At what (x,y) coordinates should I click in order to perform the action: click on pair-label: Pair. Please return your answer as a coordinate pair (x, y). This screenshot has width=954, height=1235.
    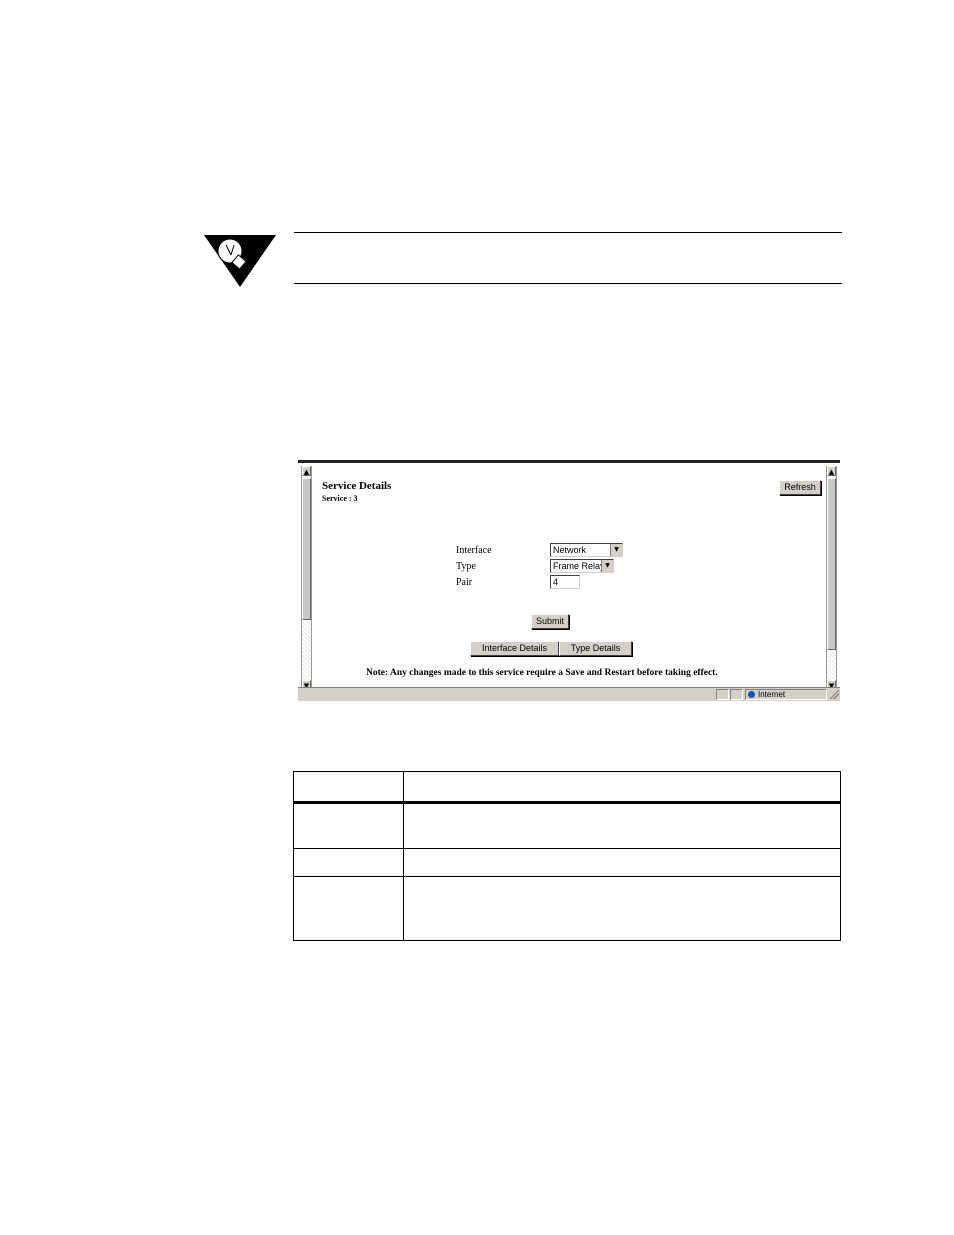
    Looking at the image, I should click on (464, 582).